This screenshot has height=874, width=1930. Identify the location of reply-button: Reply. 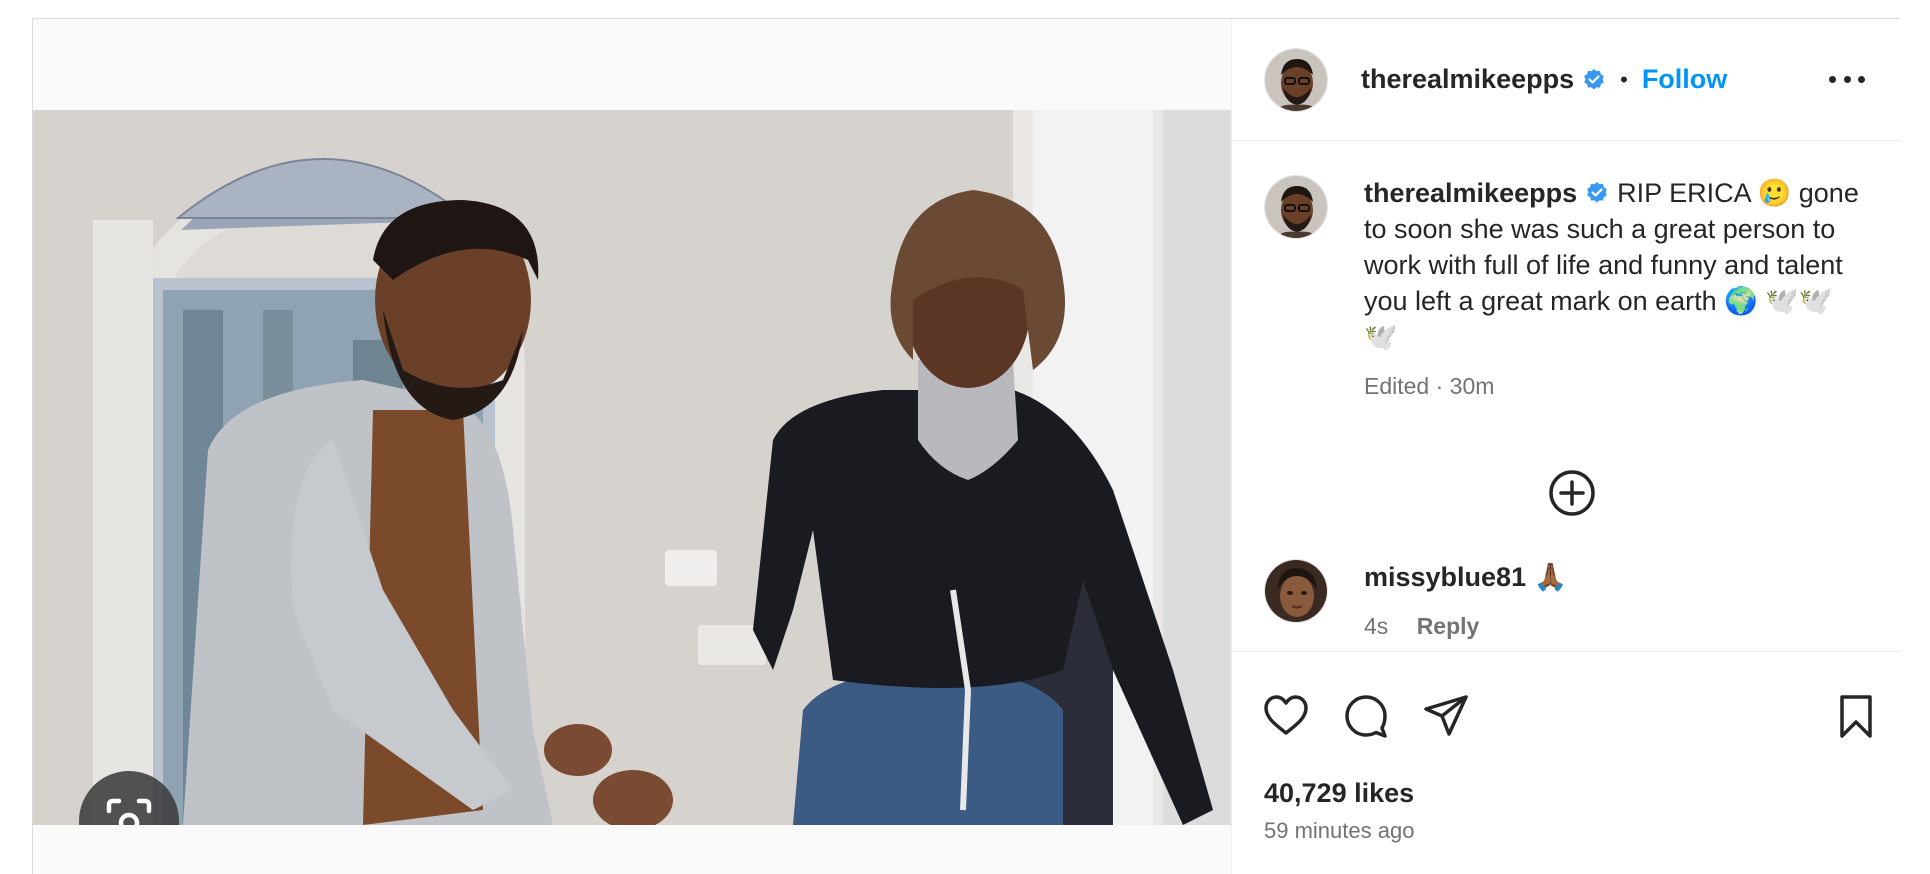
(1448, 626).